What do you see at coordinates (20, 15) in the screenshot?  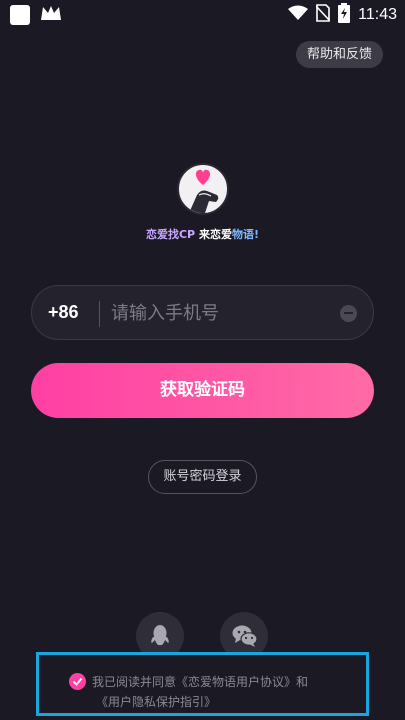 I see `app-square-icon` at bounding box center [20, 15].